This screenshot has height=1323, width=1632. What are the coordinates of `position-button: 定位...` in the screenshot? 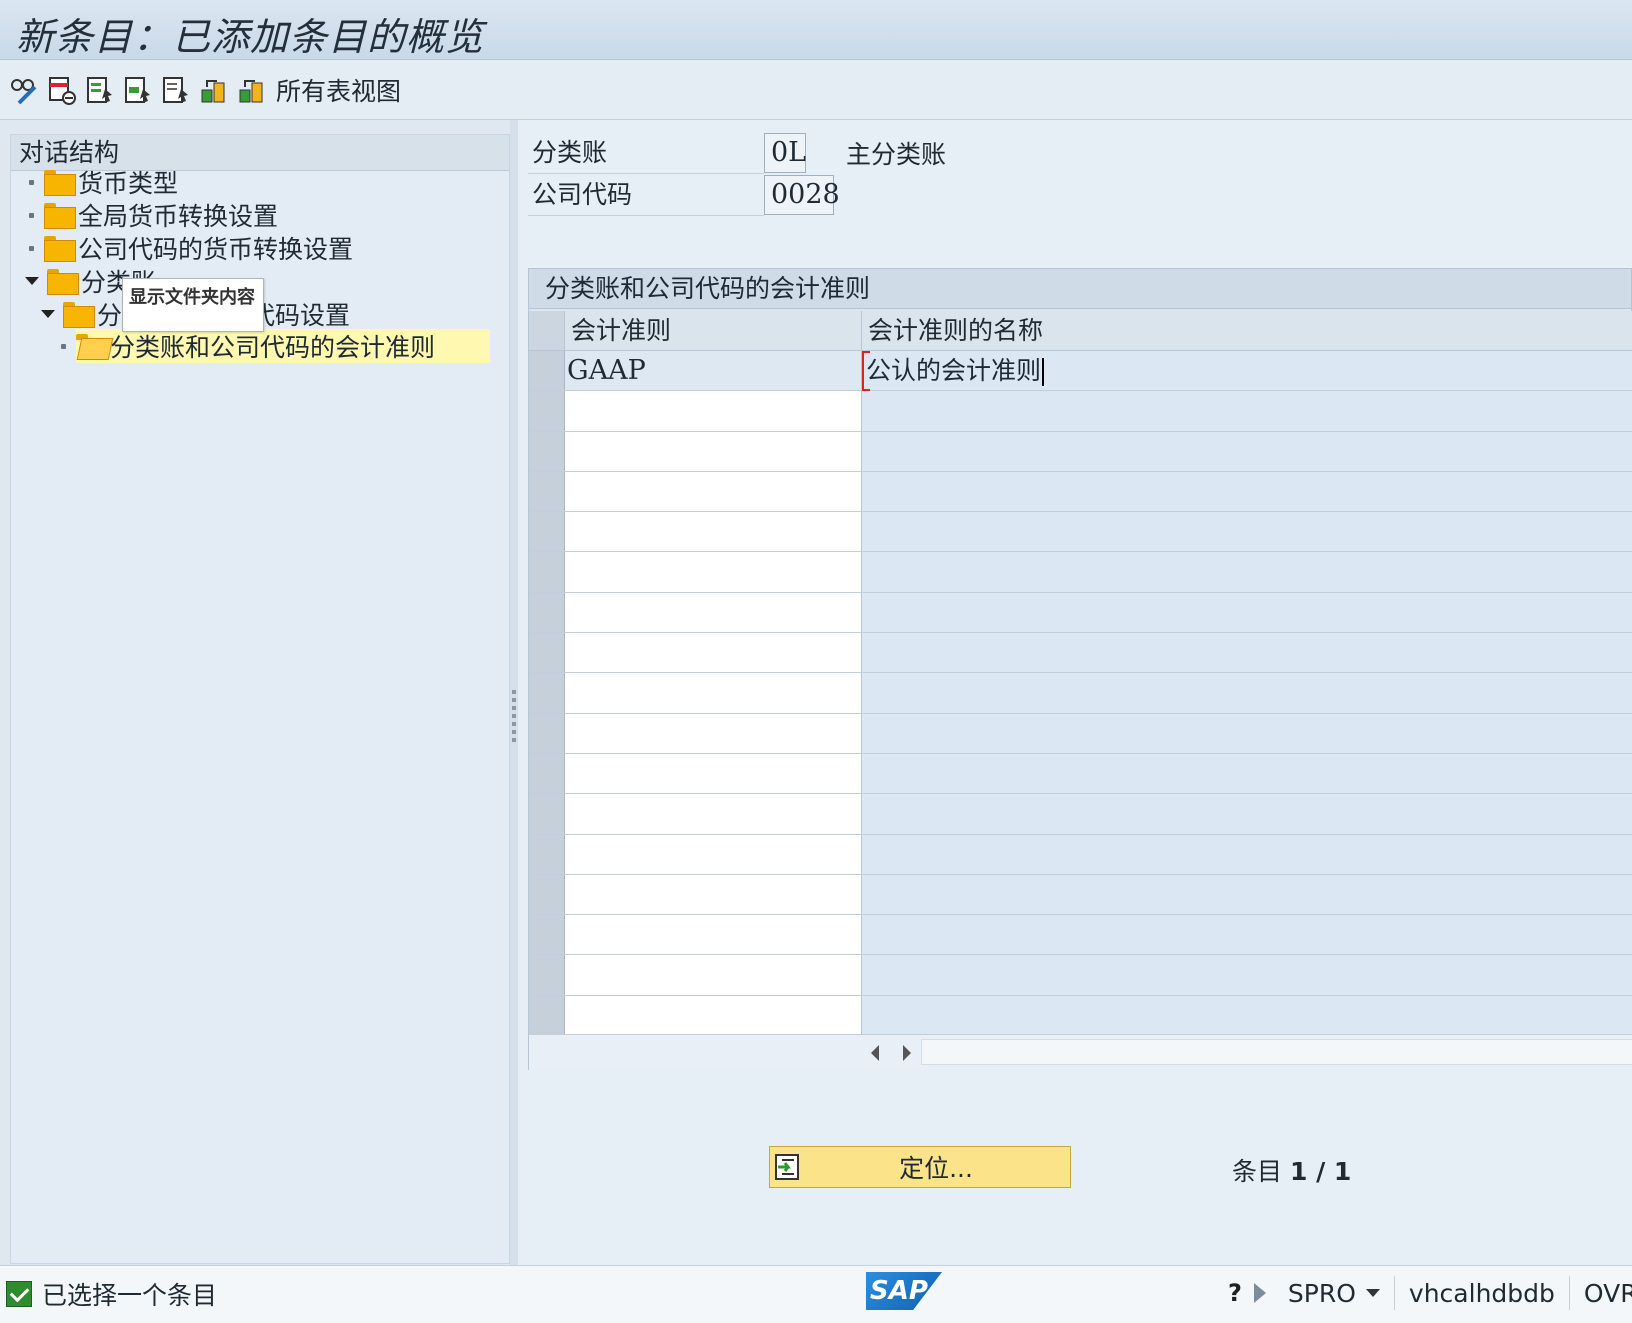 It's located at (920, 1167).